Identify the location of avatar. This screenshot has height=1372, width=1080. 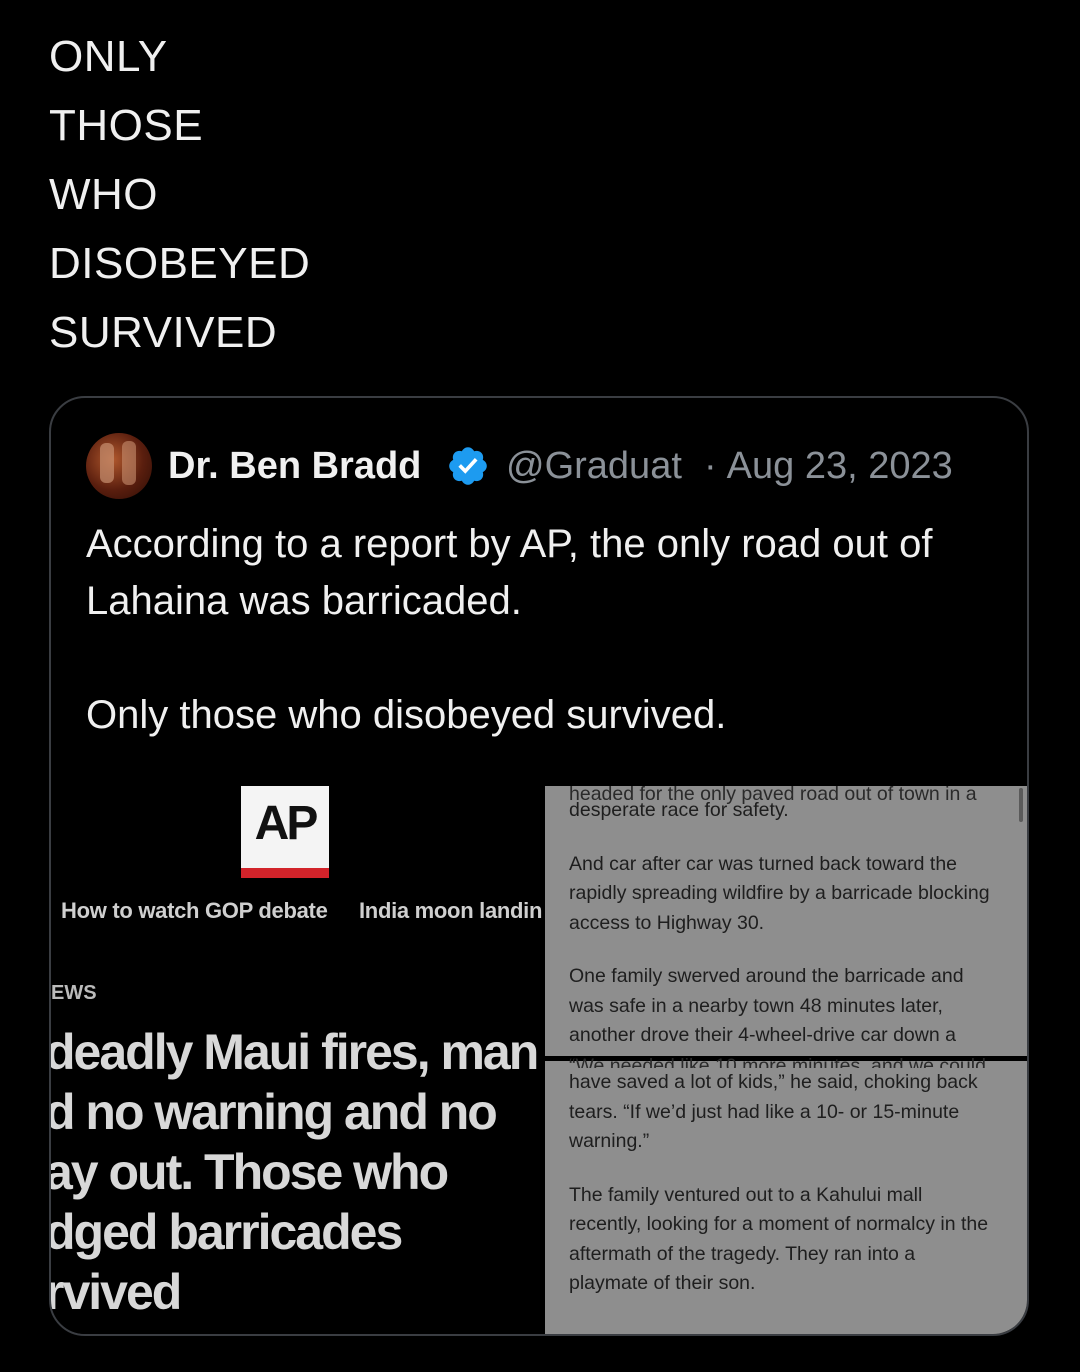
(119, 466).